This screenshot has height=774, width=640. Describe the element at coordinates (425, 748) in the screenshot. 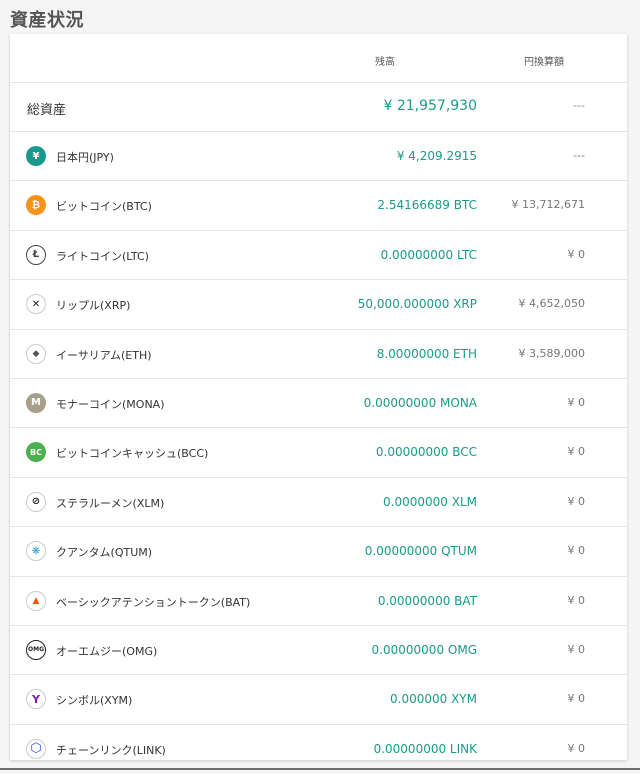

I see `asset-balance: 0.00000000 LINK` at that location.